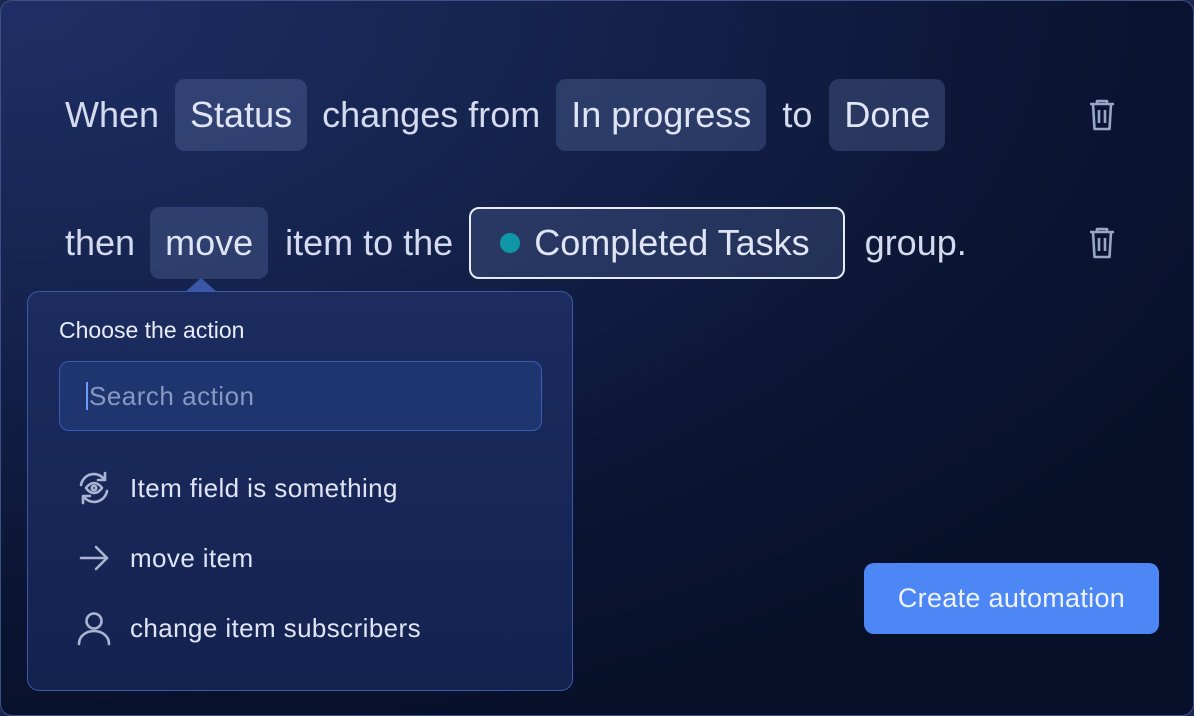  I want to click on user-icon, so click(94, 629).